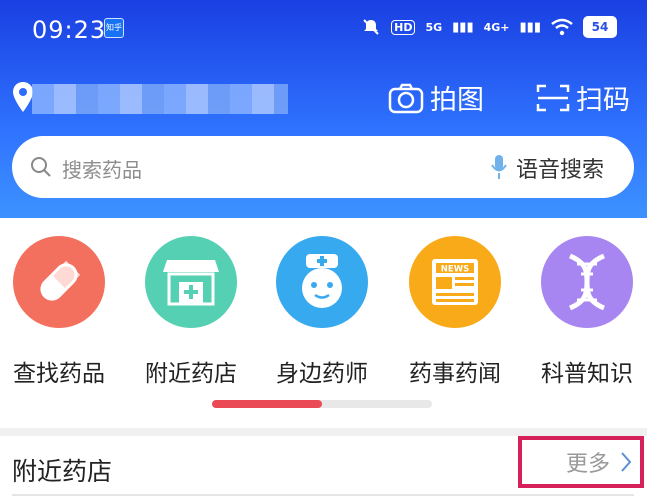  I want to click on status-icons: HD 5G ▮▮▮ 4G+ ▮▮▮ 54, so click(489, 27).